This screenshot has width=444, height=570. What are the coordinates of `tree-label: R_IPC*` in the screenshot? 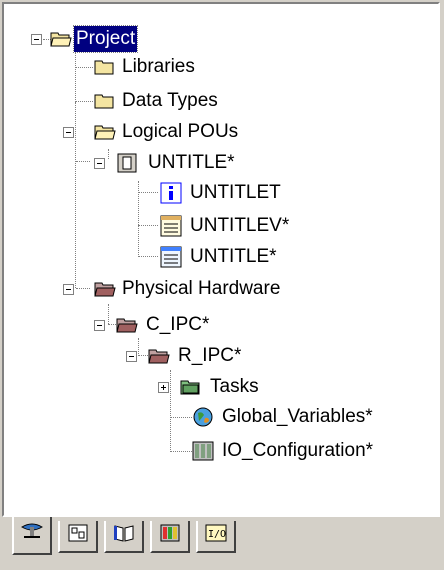 It's located at (210, 355).